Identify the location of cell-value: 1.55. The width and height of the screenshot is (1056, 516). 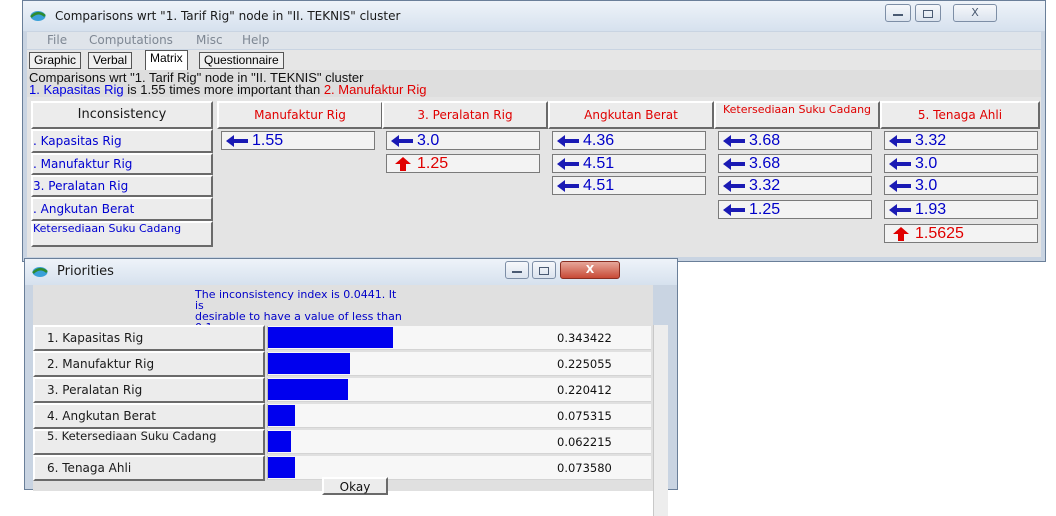
(268, 140).